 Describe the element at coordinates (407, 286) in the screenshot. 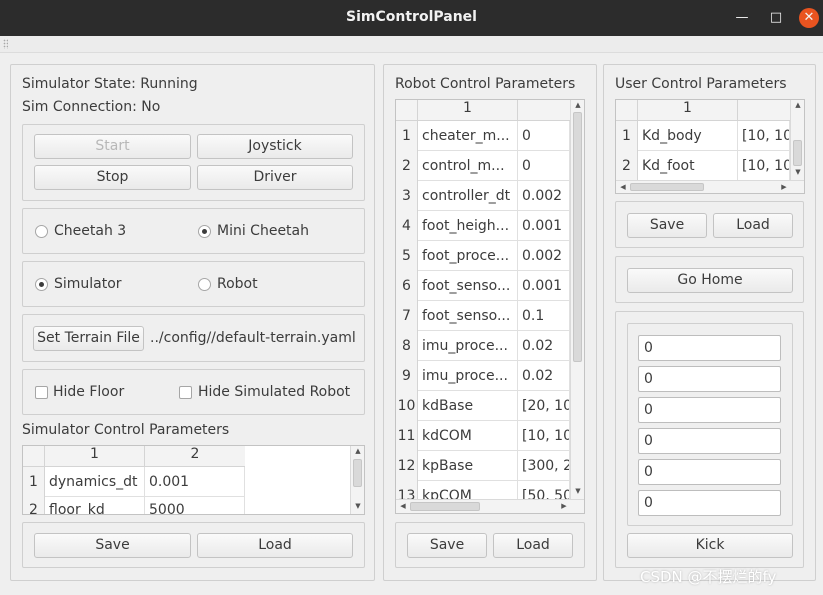

I see `row-header: 6` at that location.